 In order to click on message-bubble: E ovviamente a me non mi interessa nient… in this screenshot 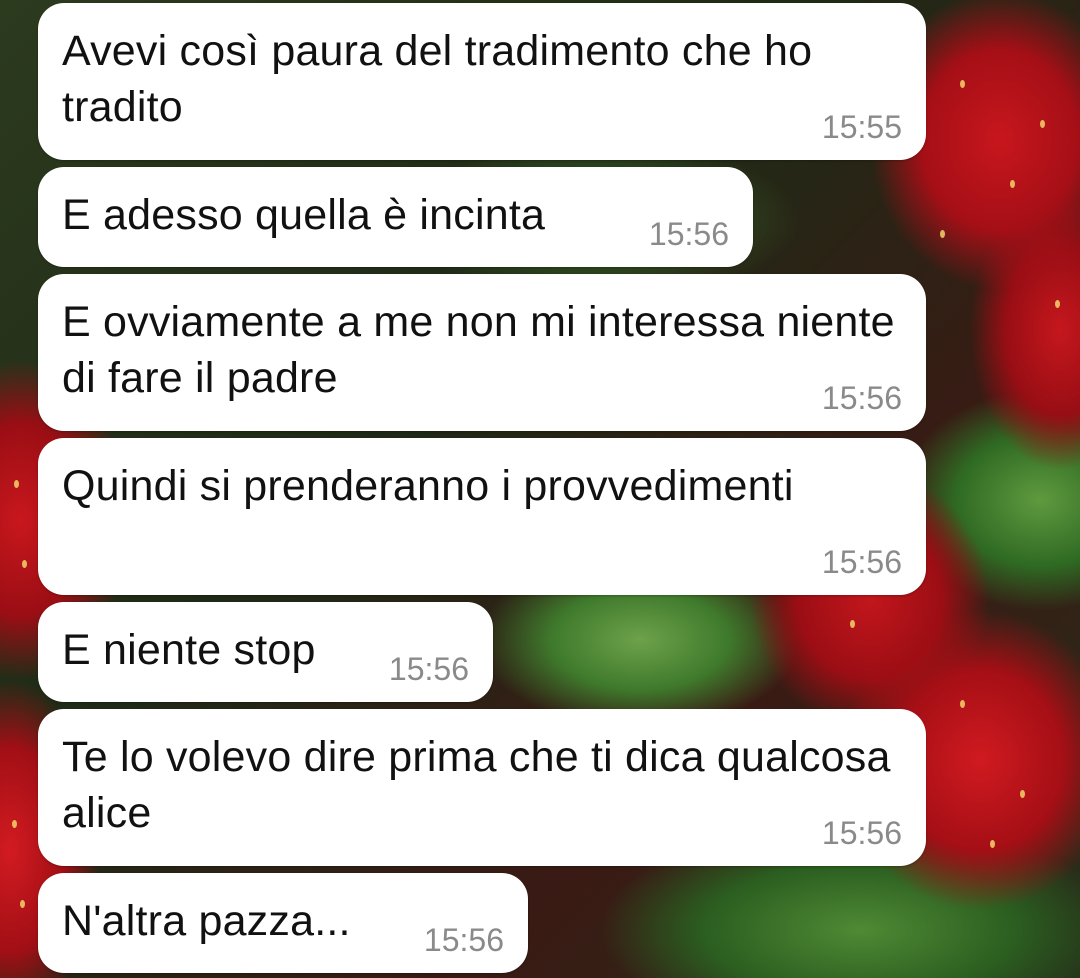, I will do `click(482, 352)`.